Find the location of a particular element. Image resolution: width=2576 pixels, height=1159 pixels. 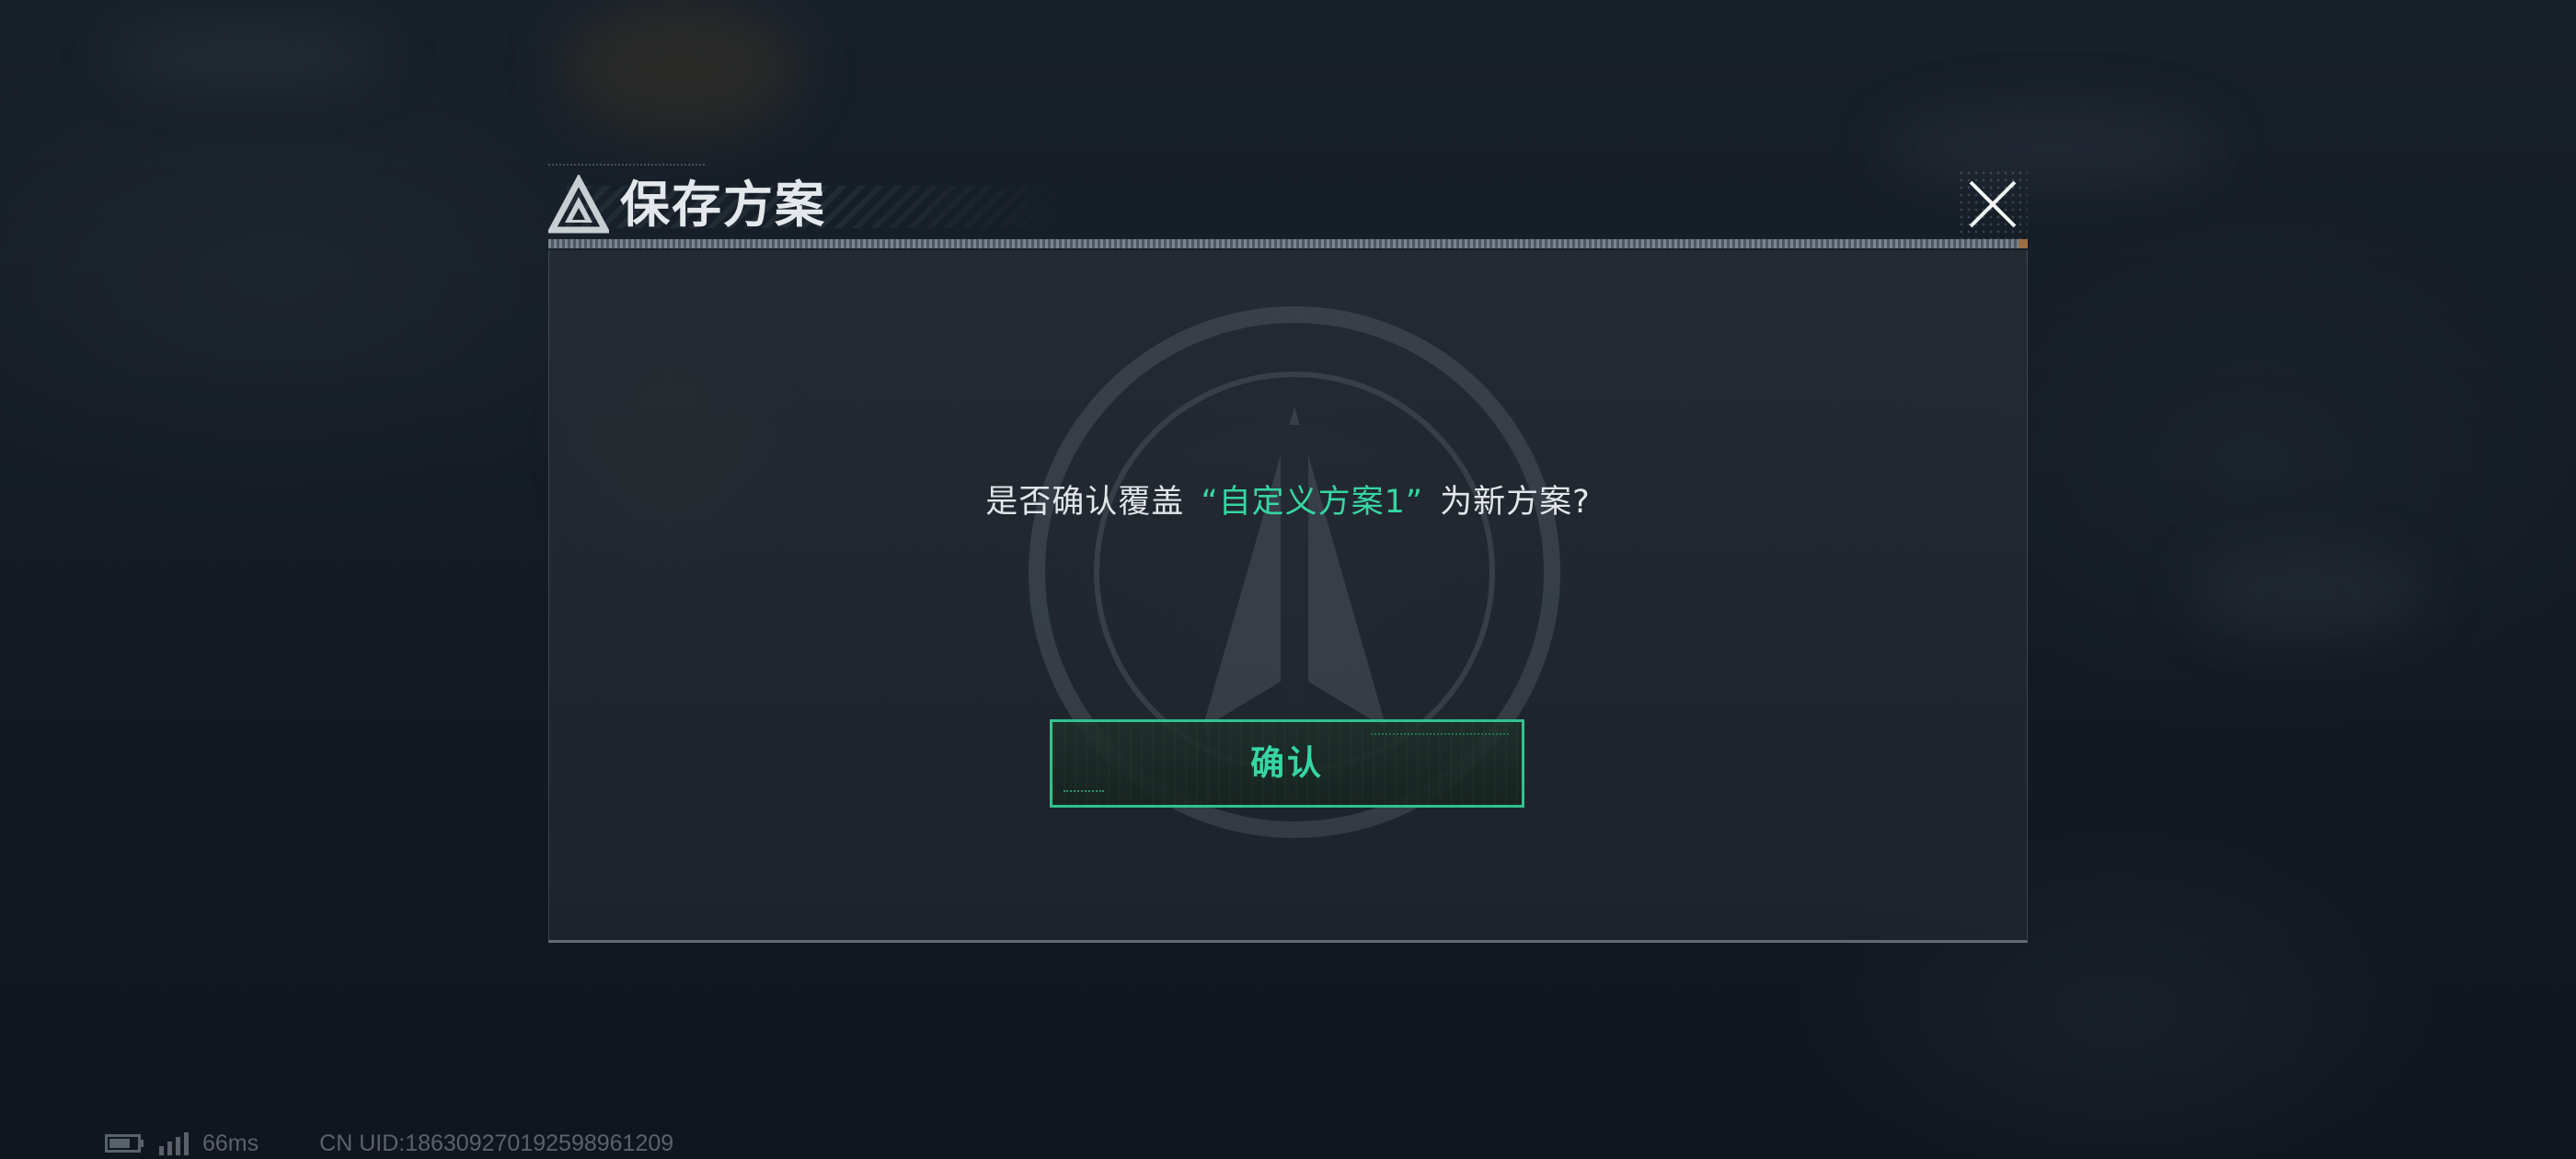

confirm-button: 确认 is located at coordinates (1287, 763).